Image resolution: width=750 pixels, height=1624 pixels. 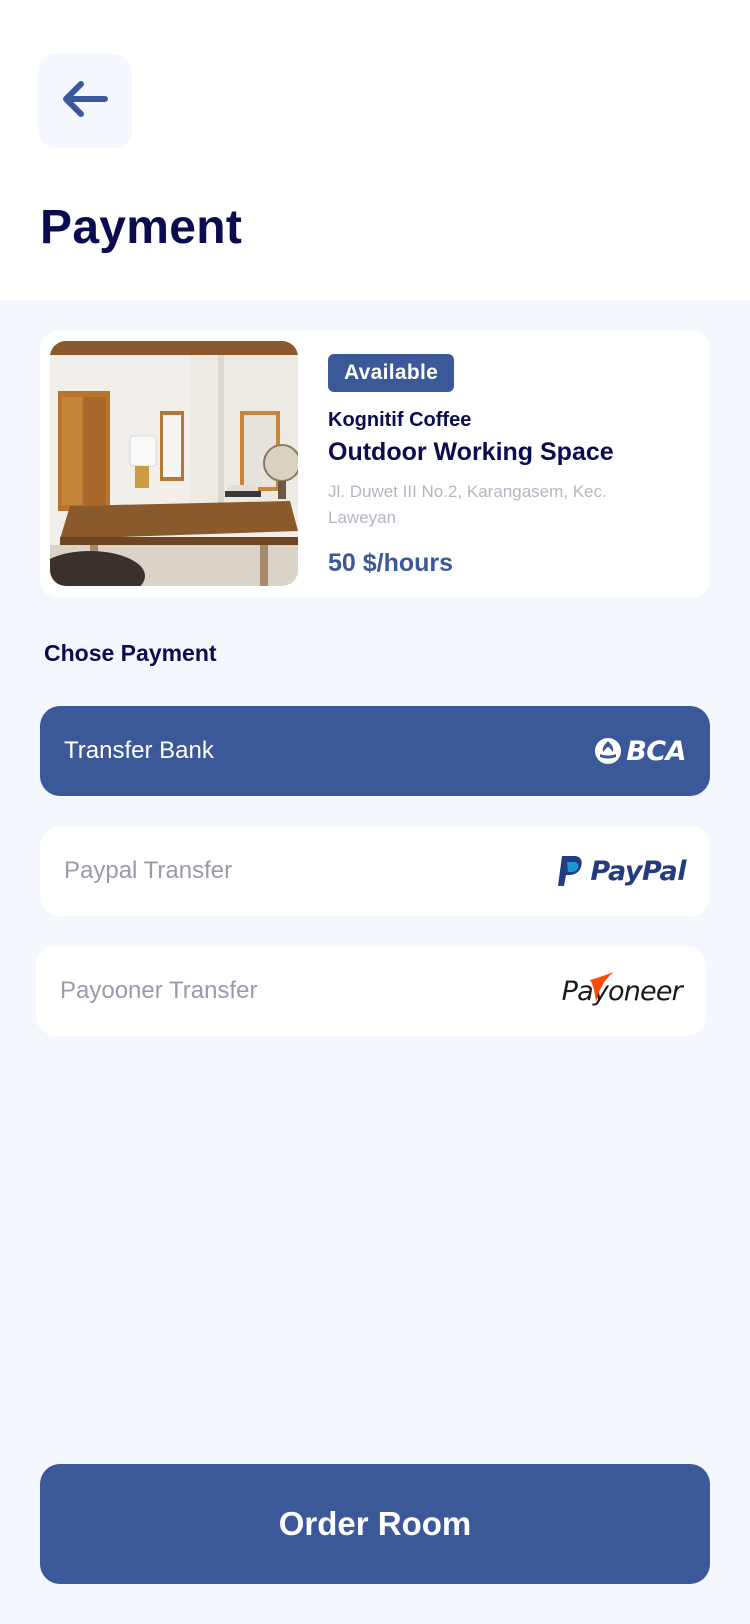 What do you see at coordinates (375, 1524) in the screenshot?
I see `order-room-button: Order Room` at bounding box center [375, 1524].